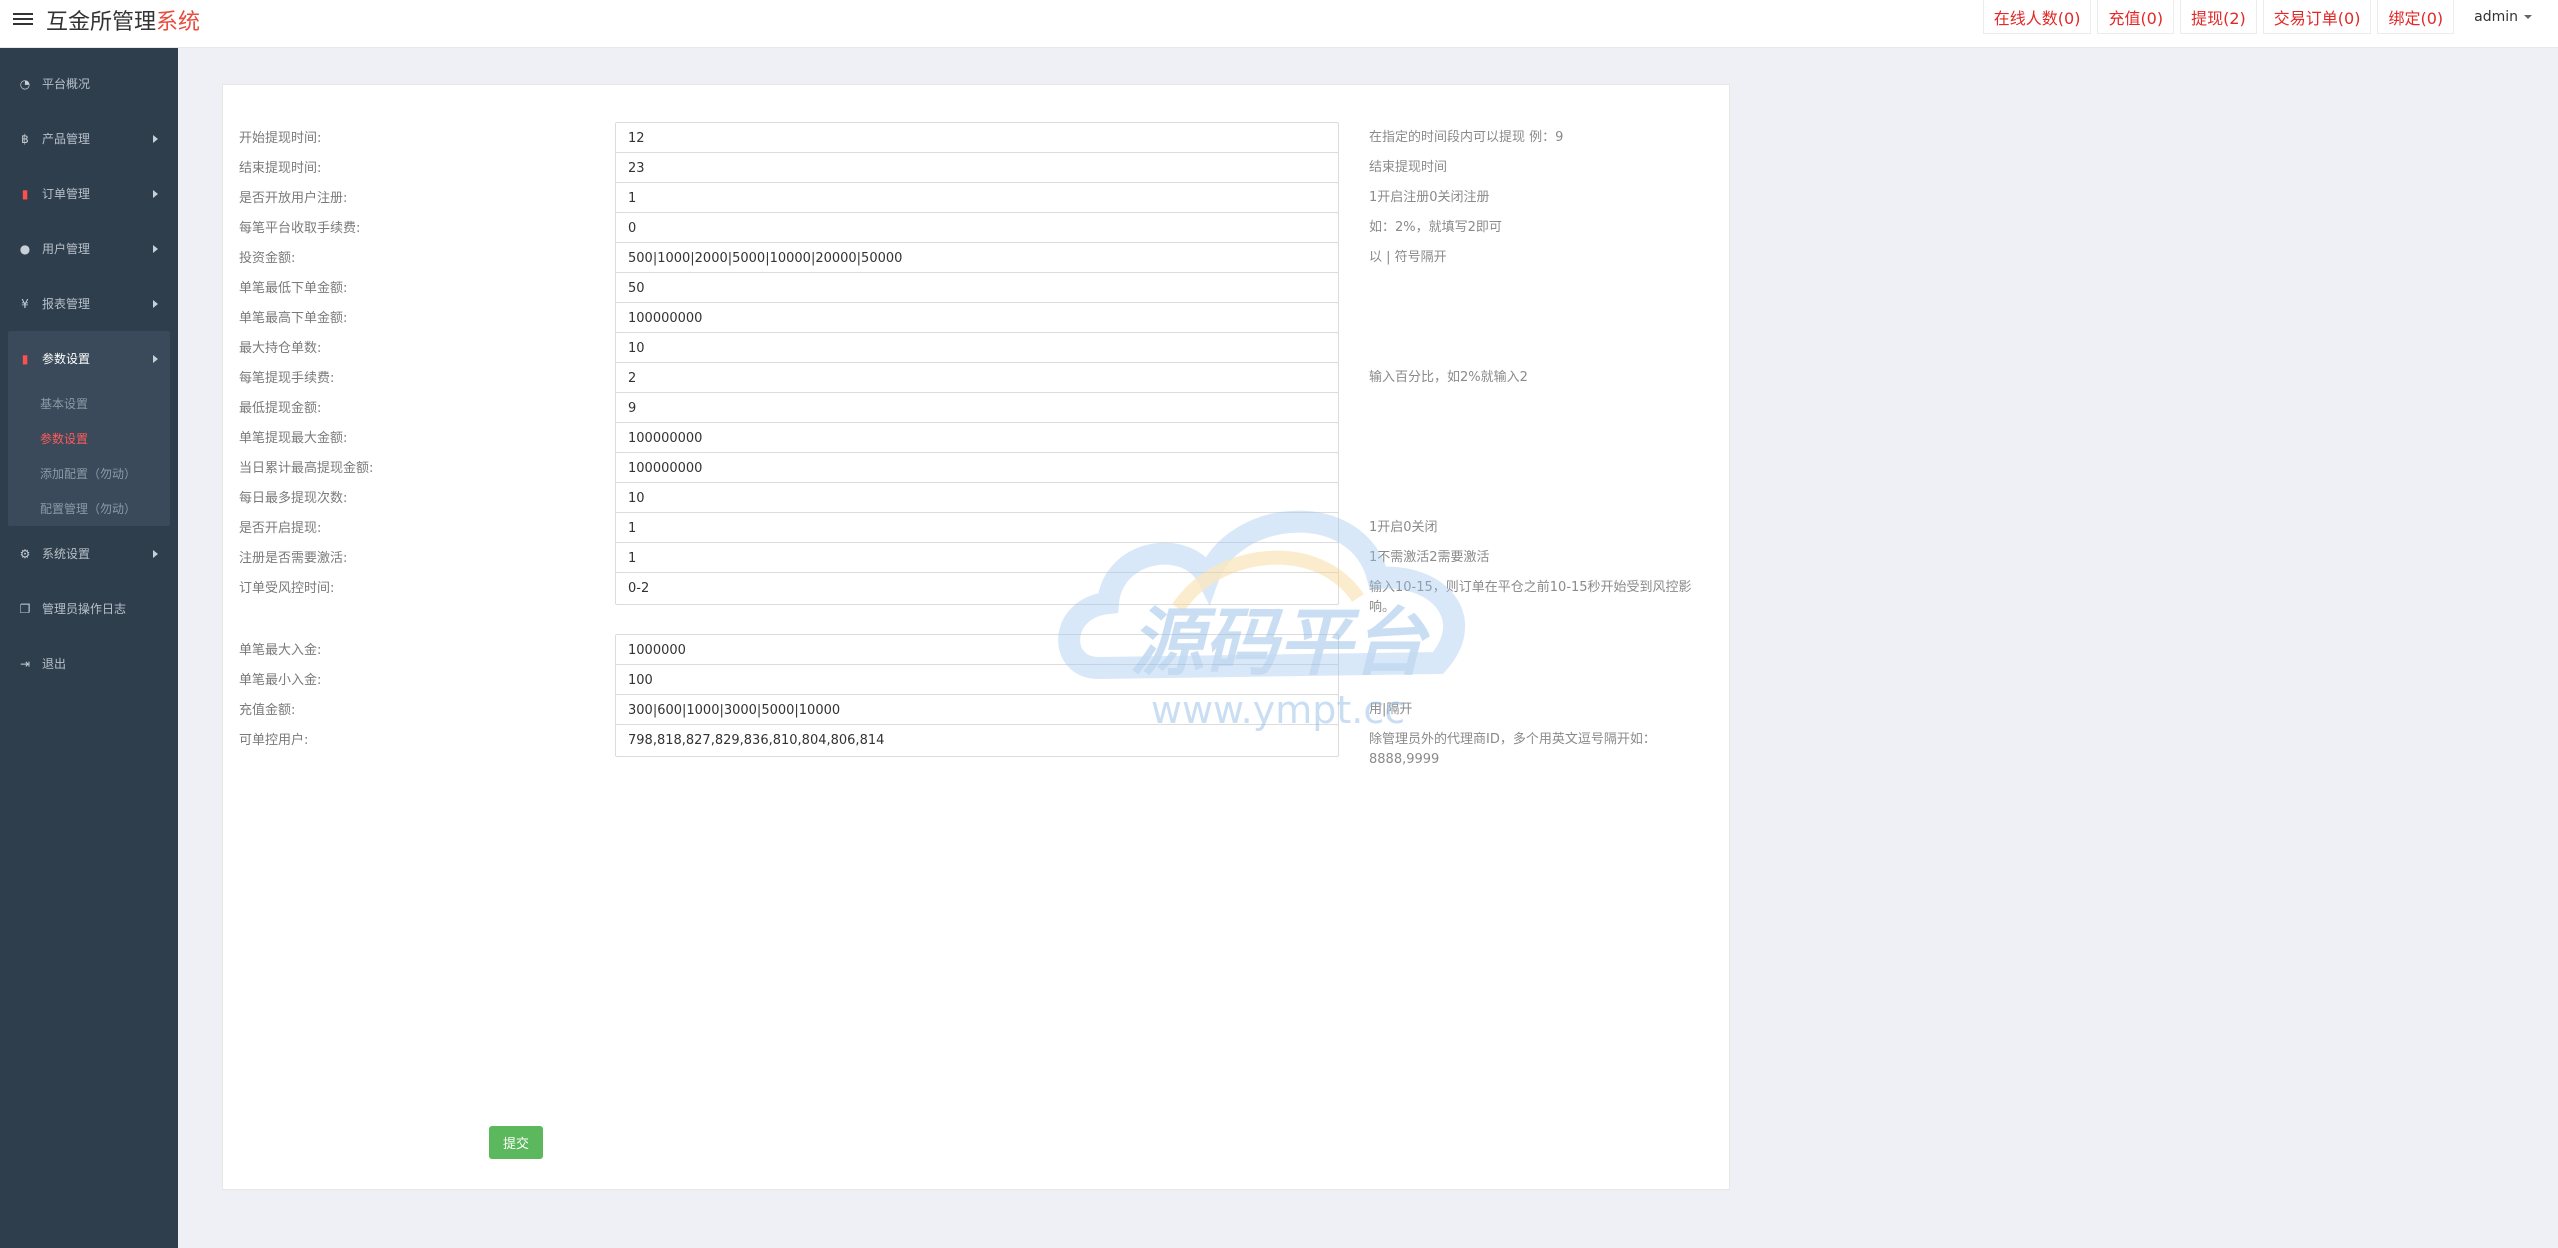 The image size is (2558, 1248). What do you see at coordinates (89, 438) in the screenshot?
I see `sidebar-subitem-param-settings: 参数设置` at bounding box center [89, 438].